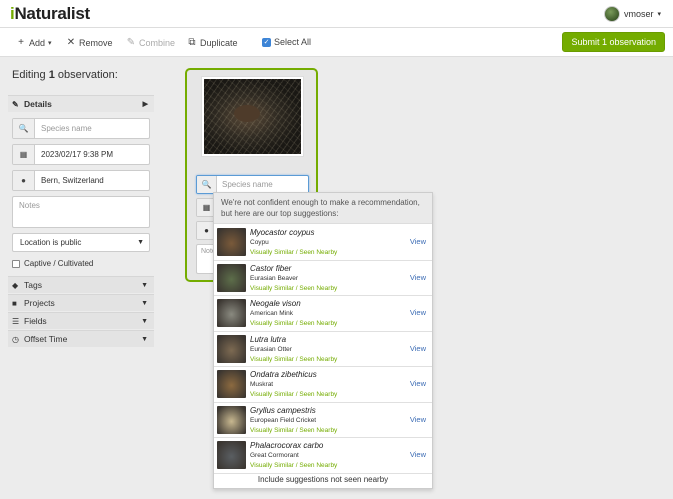 Image resolution: width=673 pixels, height=499 pixels. I want to click on observation-photo, so click(252, 116).